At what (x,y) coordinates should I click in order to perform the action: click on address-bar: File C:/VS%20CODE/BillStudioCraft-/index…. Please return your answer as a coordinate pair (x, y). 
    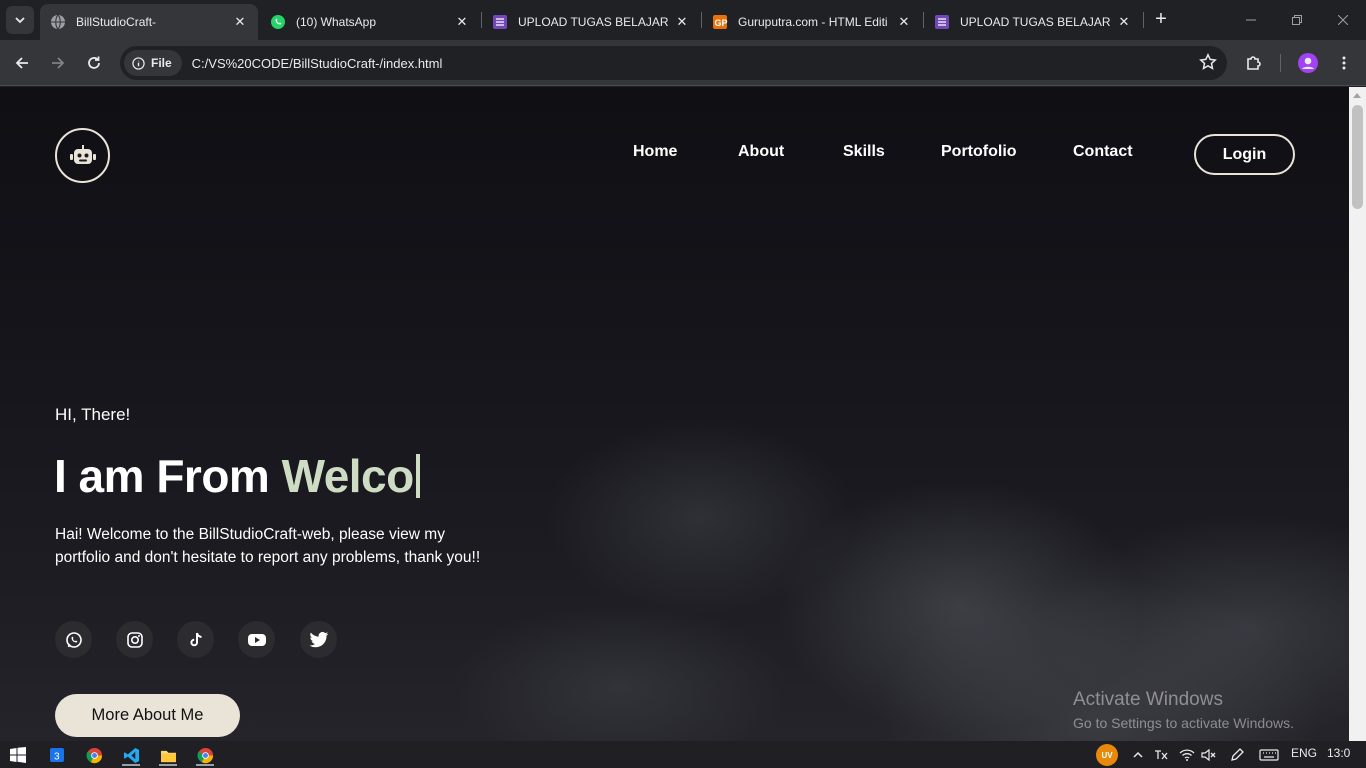
    Looking at the image, I should click on (673, 63).